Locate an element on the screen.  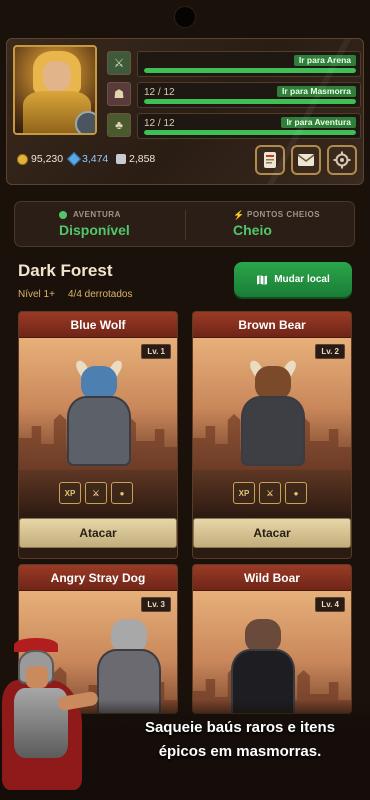
scroll-quest-button is located at coordinates (270, 160).